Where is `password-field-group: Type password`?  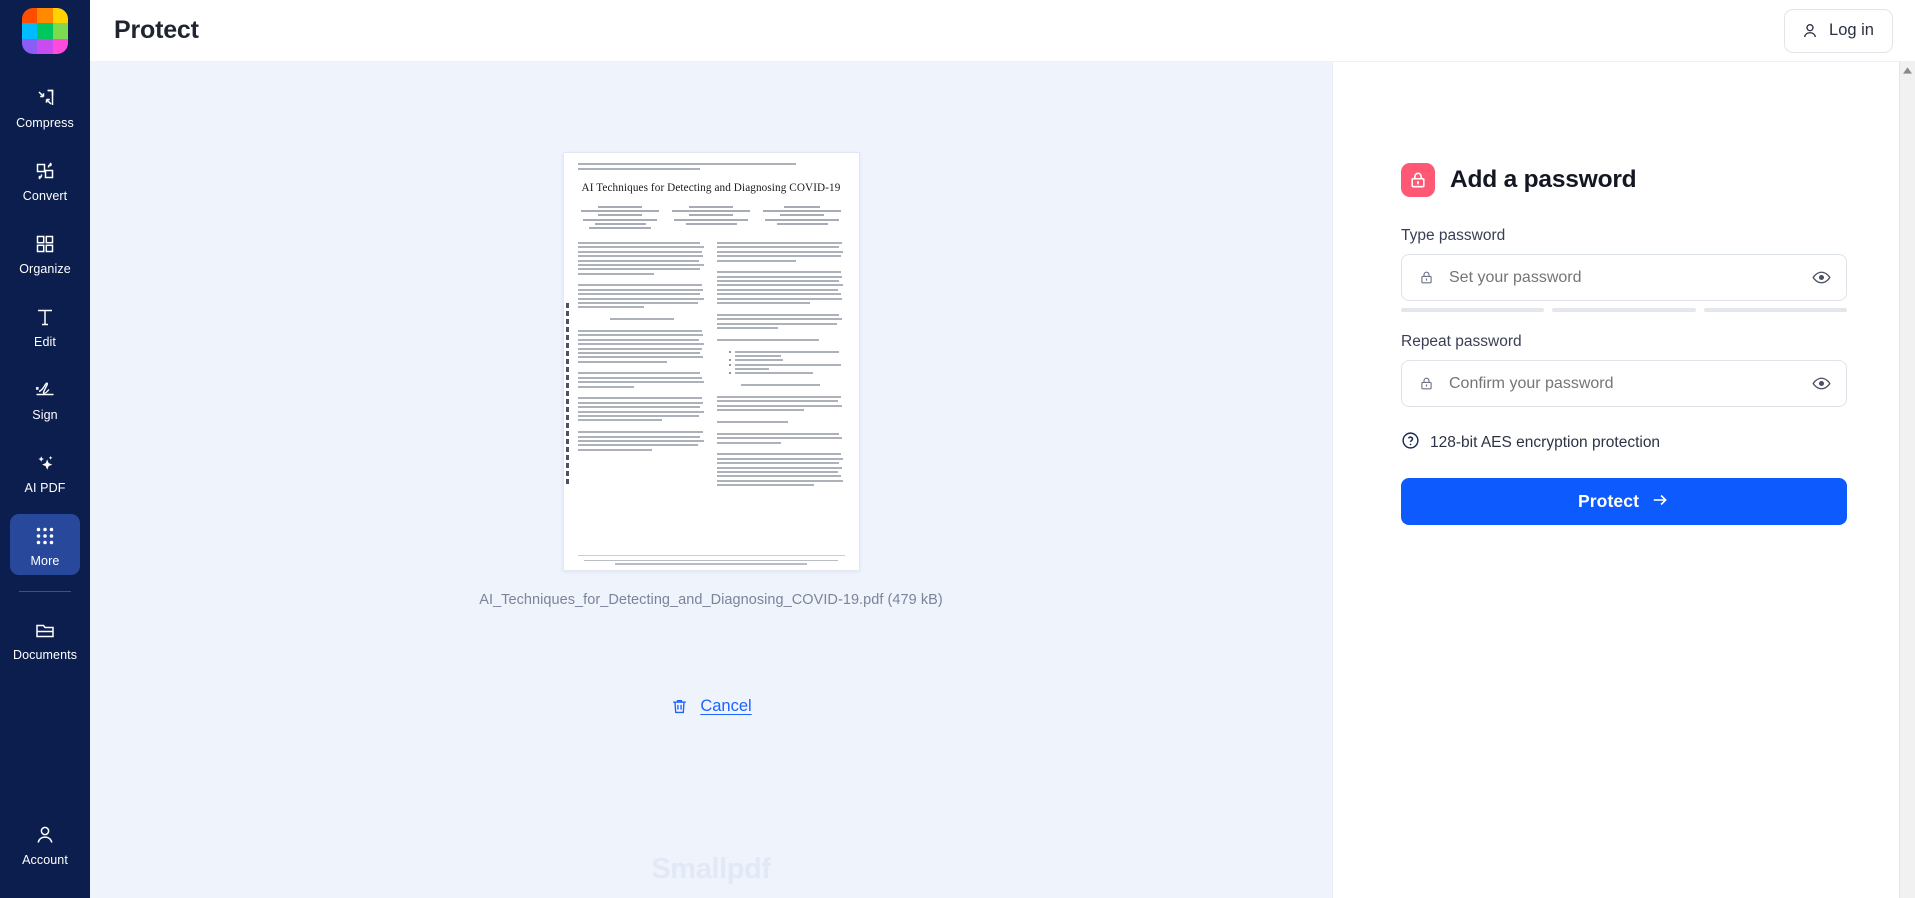 password-field-group: Type password is located at coordinates (1624, 269).